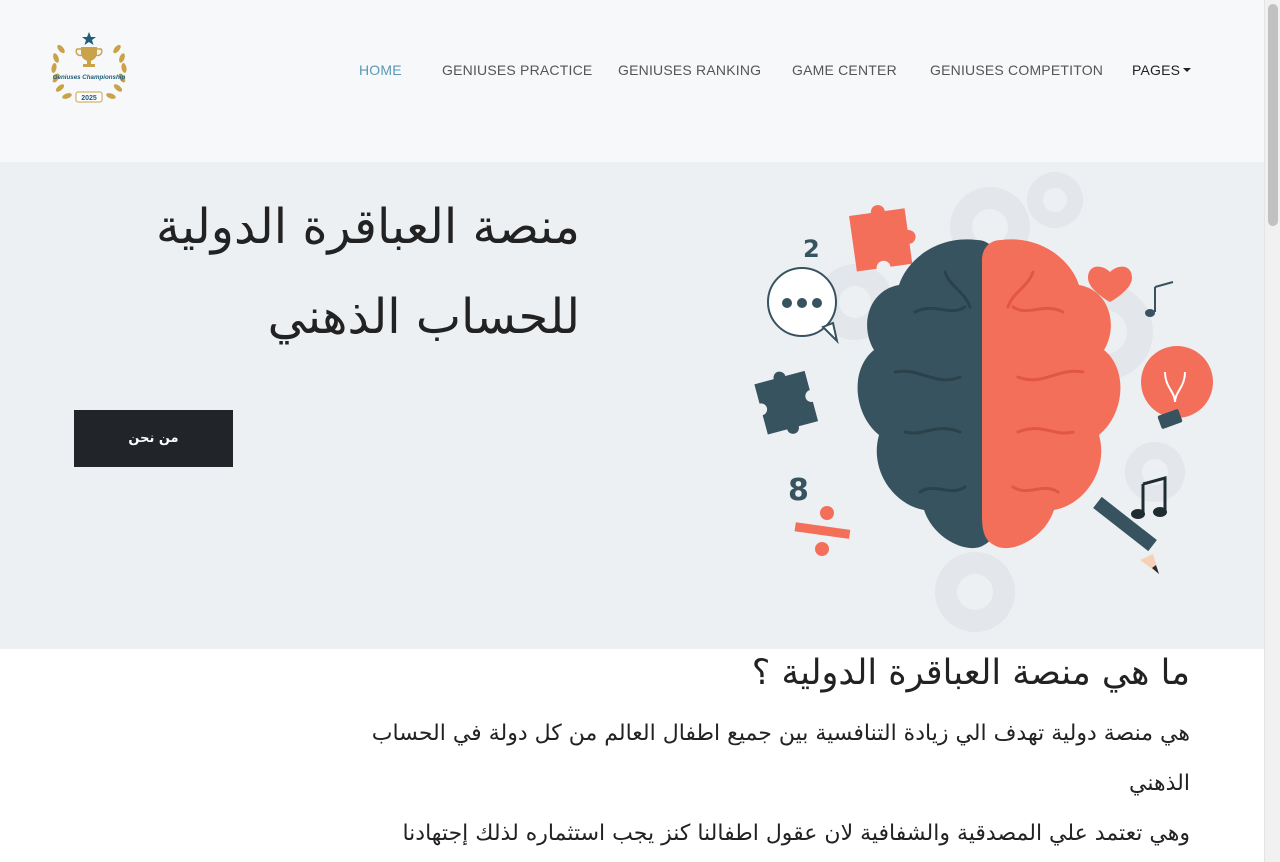 This screenshot has height=862, width=1280. I want to click on puzzle-piece-dark-icon, so click(786, 402).